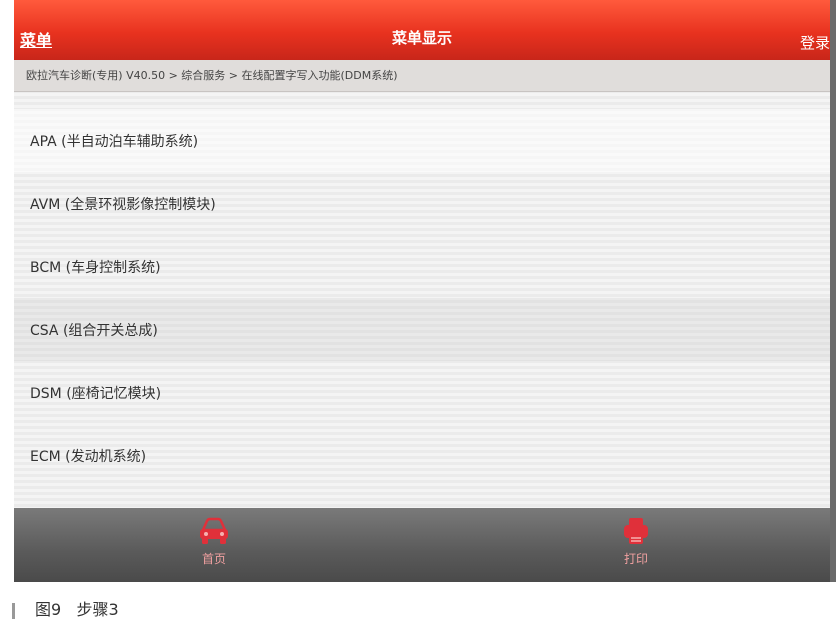 This screenshot has height=620, width=840. What do you see at coordinates (636, 546) in the screenshot?
I see `print-button: 打印` at bounding box center [636, 546].